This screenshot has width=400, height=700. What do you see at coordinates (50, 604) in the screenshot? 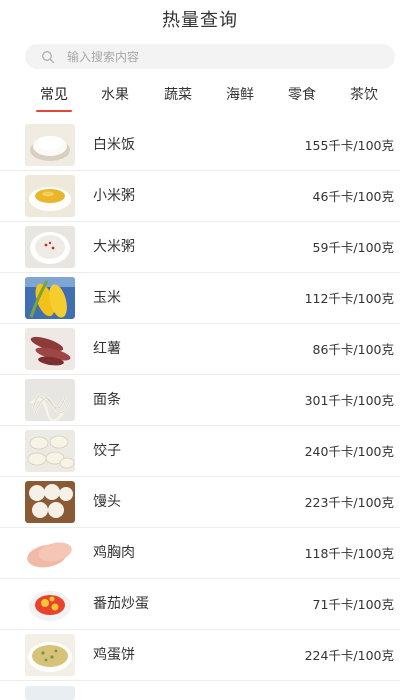
I see `tomato-egg-photo` at bounding box center [50, 604].